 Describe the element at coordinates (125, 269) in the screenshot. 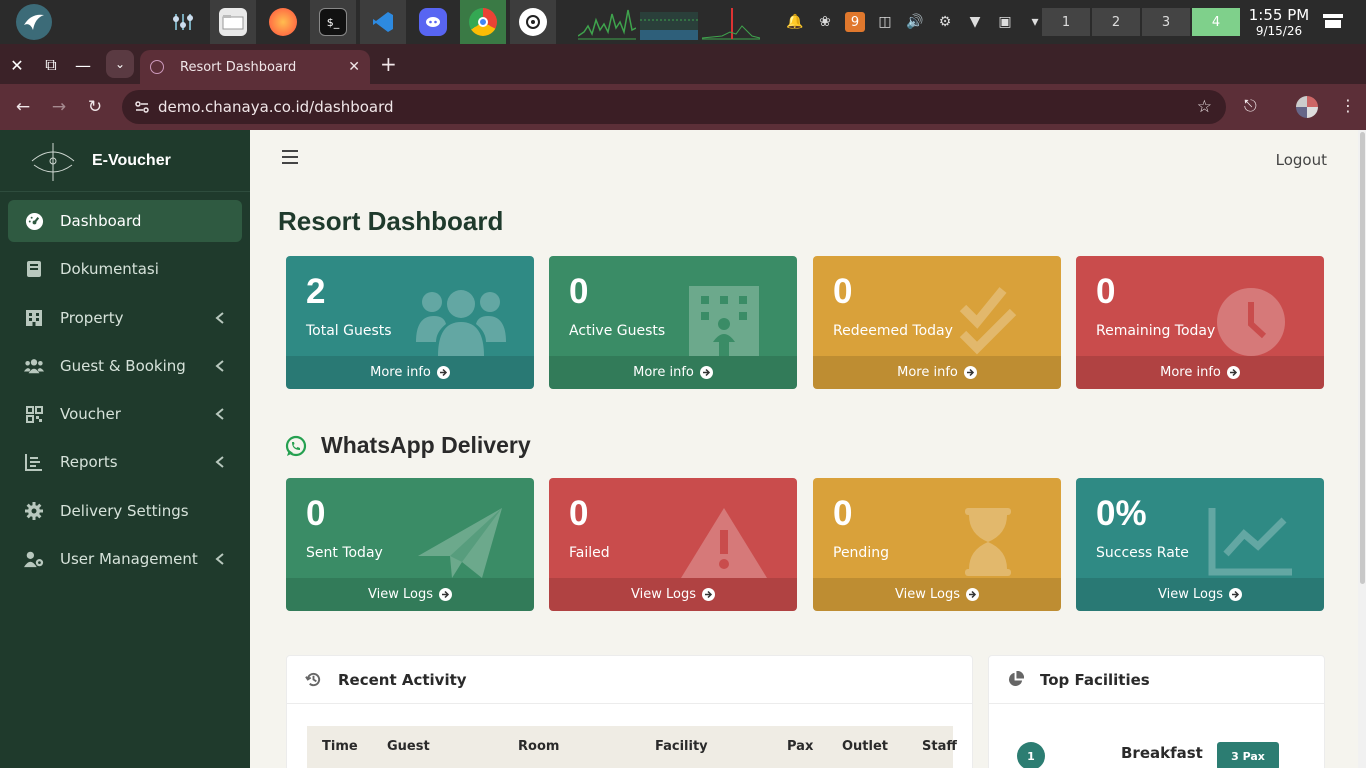

I see `sidebar-item-dokumentasi: Dokumentasi` at that location.